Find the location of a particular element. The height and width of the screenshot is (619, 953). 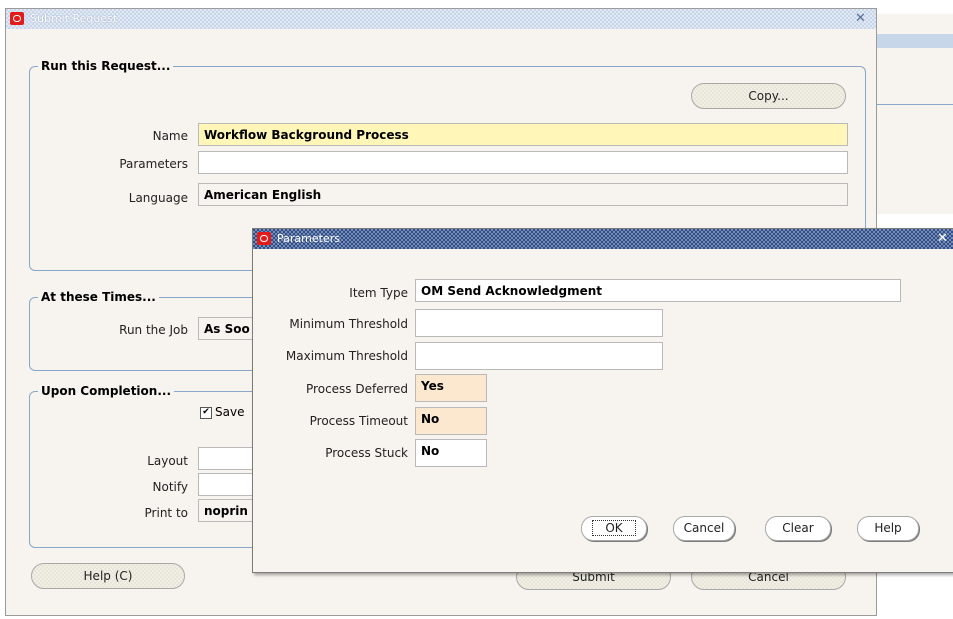

parameters-field is located at coordinates (523, 162).